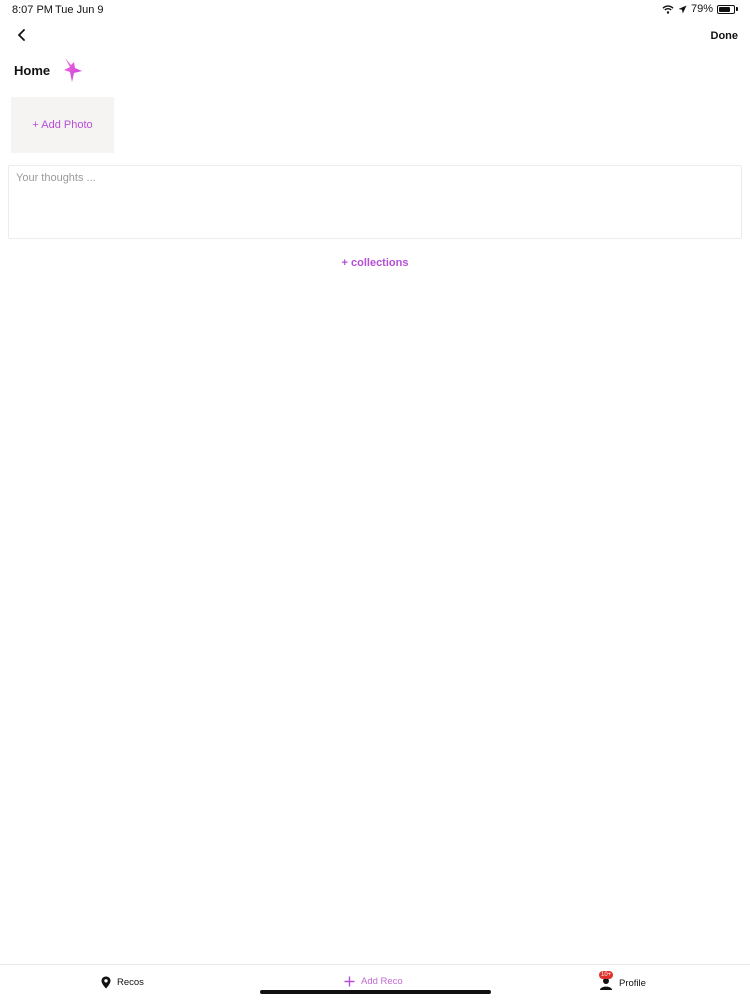  I want to click on tab-bar: Recos Add Reco 10+ Profile, so click(375, 982).